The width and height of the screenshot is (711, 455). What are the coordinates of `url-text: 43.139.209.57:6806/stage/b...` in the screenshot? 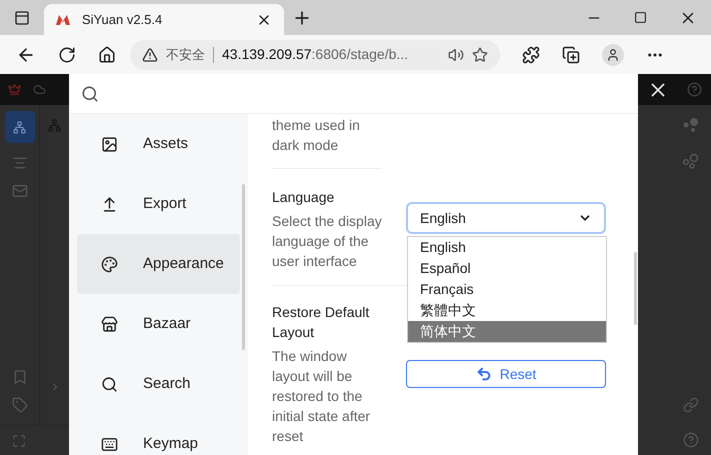 It's located at (315, 54).